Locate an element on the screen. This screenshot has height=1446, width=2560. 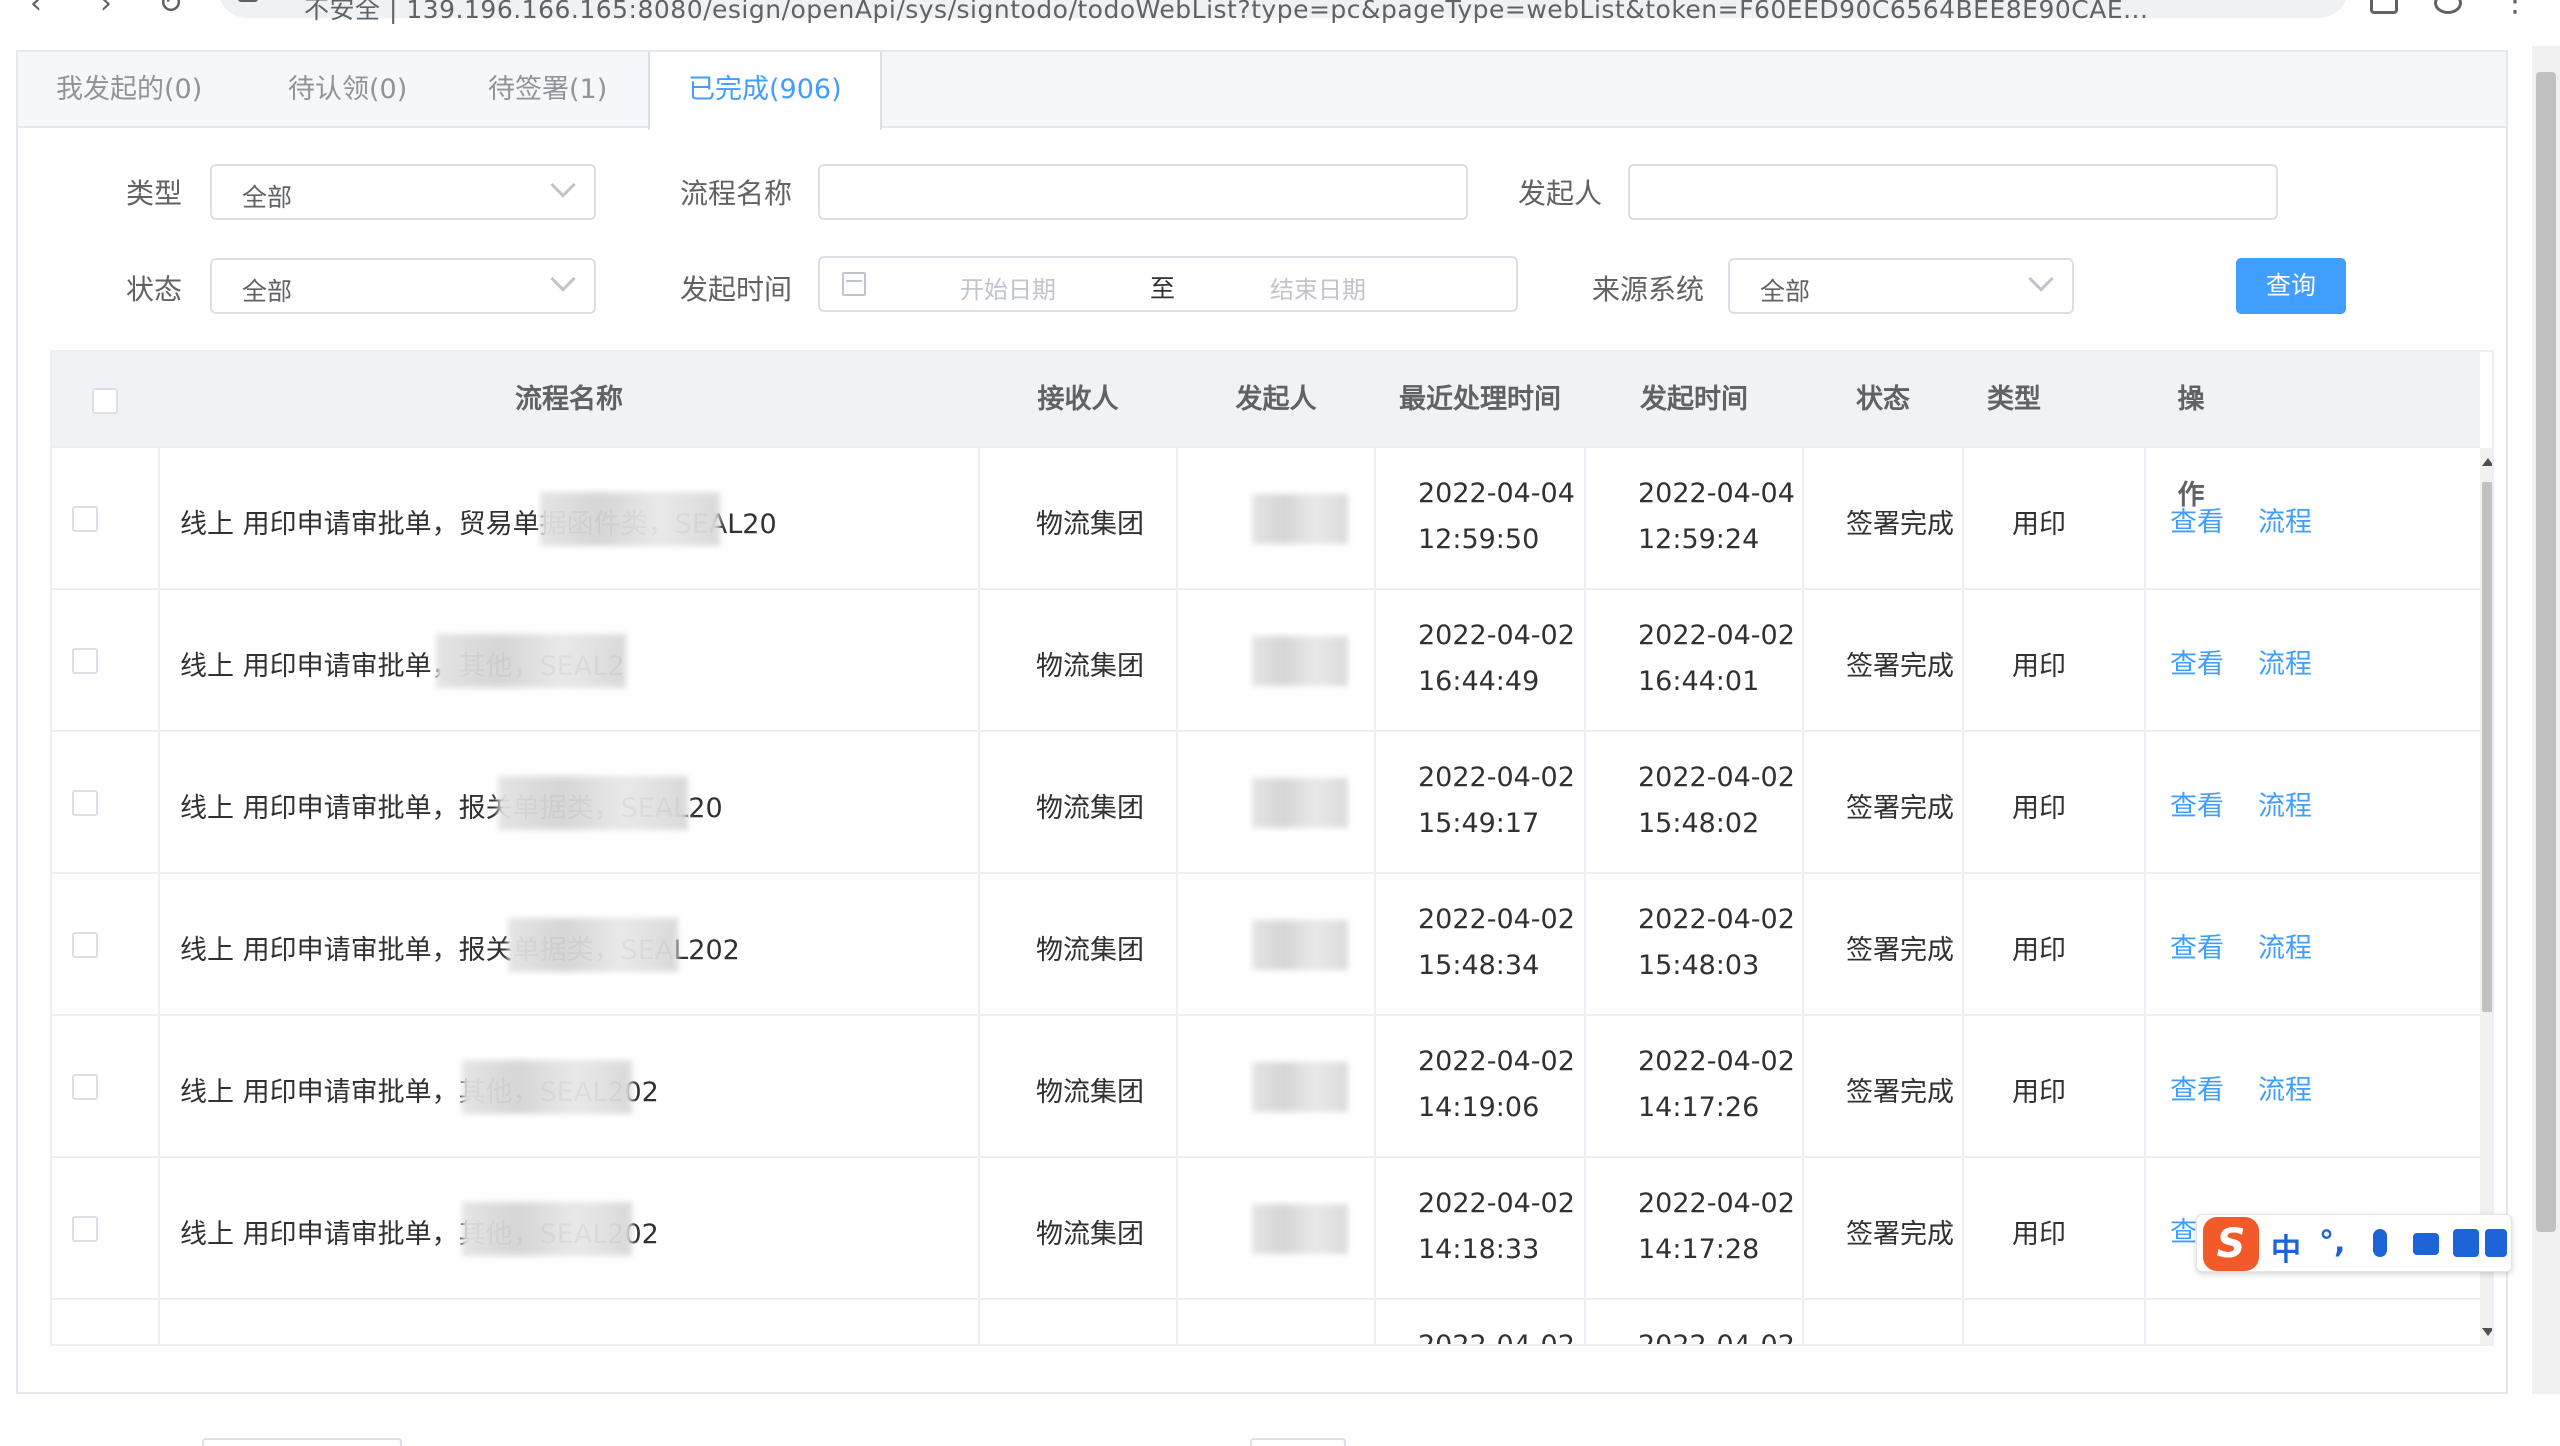
header-initiator: 发起人 is located at coordinates (1276, 400).